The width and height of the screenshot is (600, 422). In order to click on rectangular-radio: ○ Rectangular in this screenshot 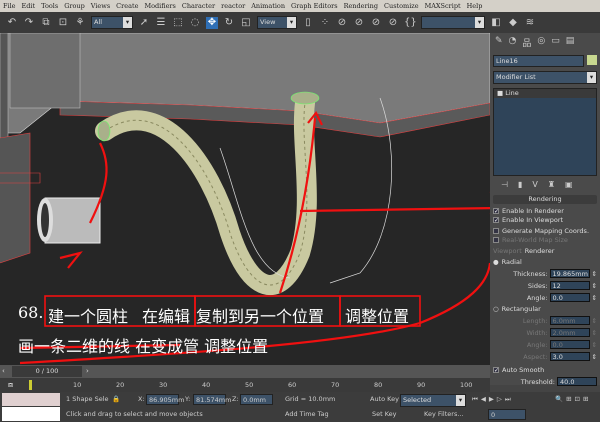, I will do `click(545, 309)`.